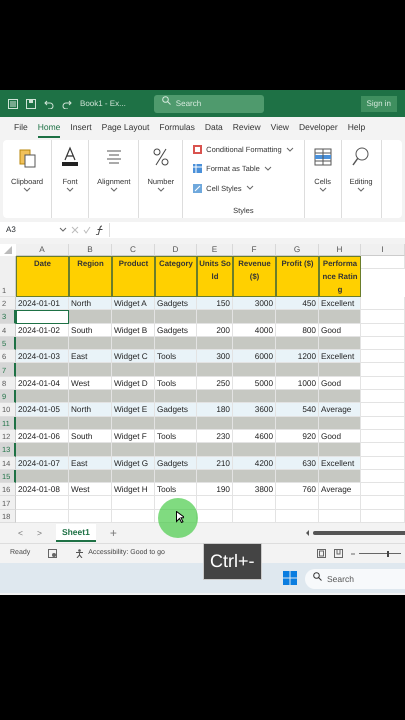  I want to click on column-header: G, so click(297, 250).